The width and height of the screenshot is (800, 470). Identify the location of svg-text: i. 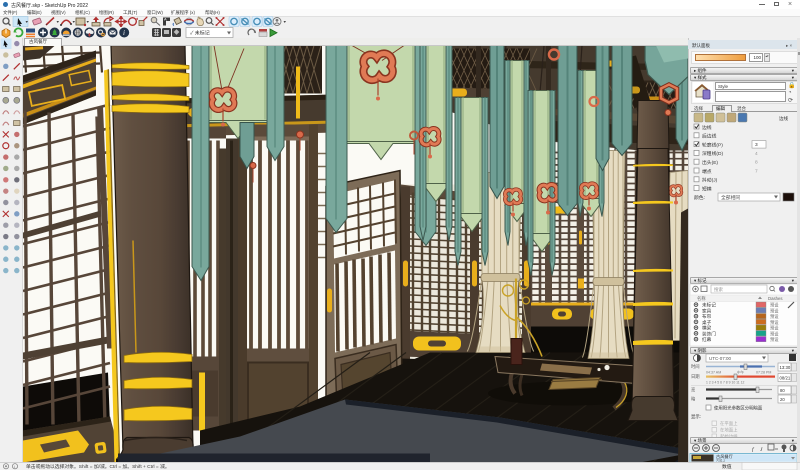
(15, 466).